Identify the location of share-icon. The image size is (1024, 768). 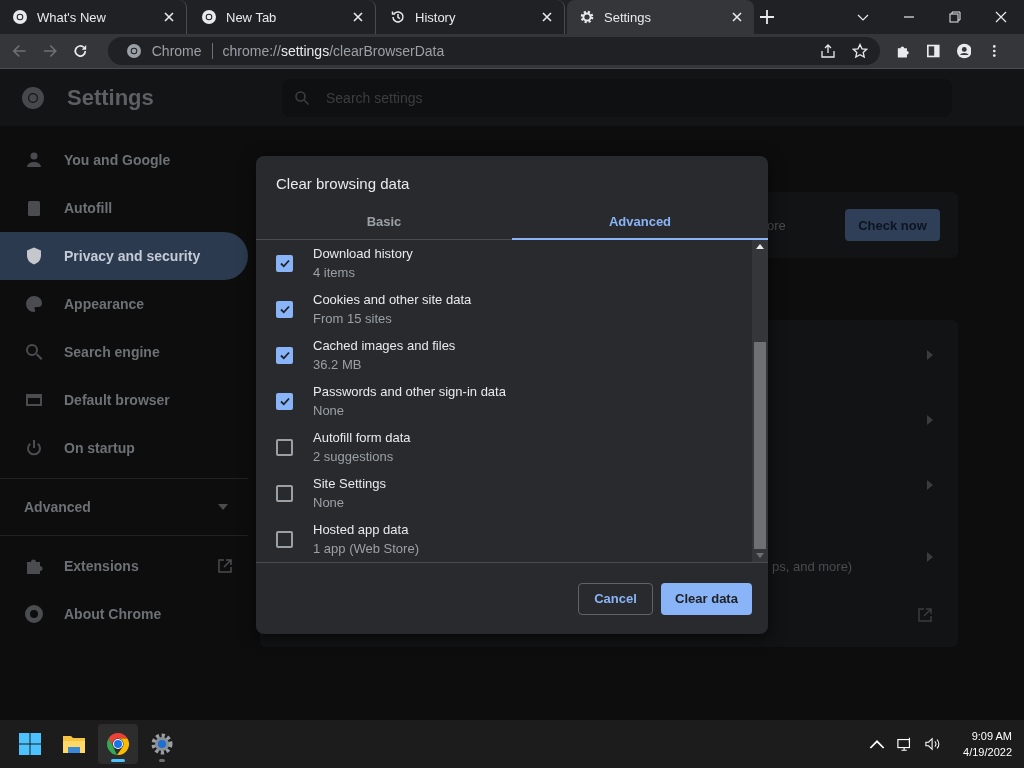
(827, 51).